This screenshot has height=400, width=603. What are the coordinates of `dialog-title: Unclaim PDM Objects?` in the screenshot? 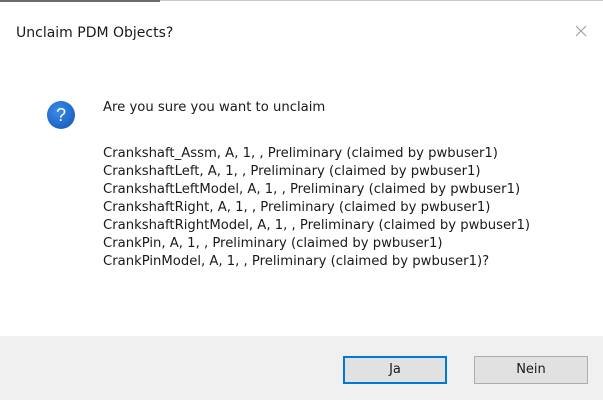 It's located at (95, 33).